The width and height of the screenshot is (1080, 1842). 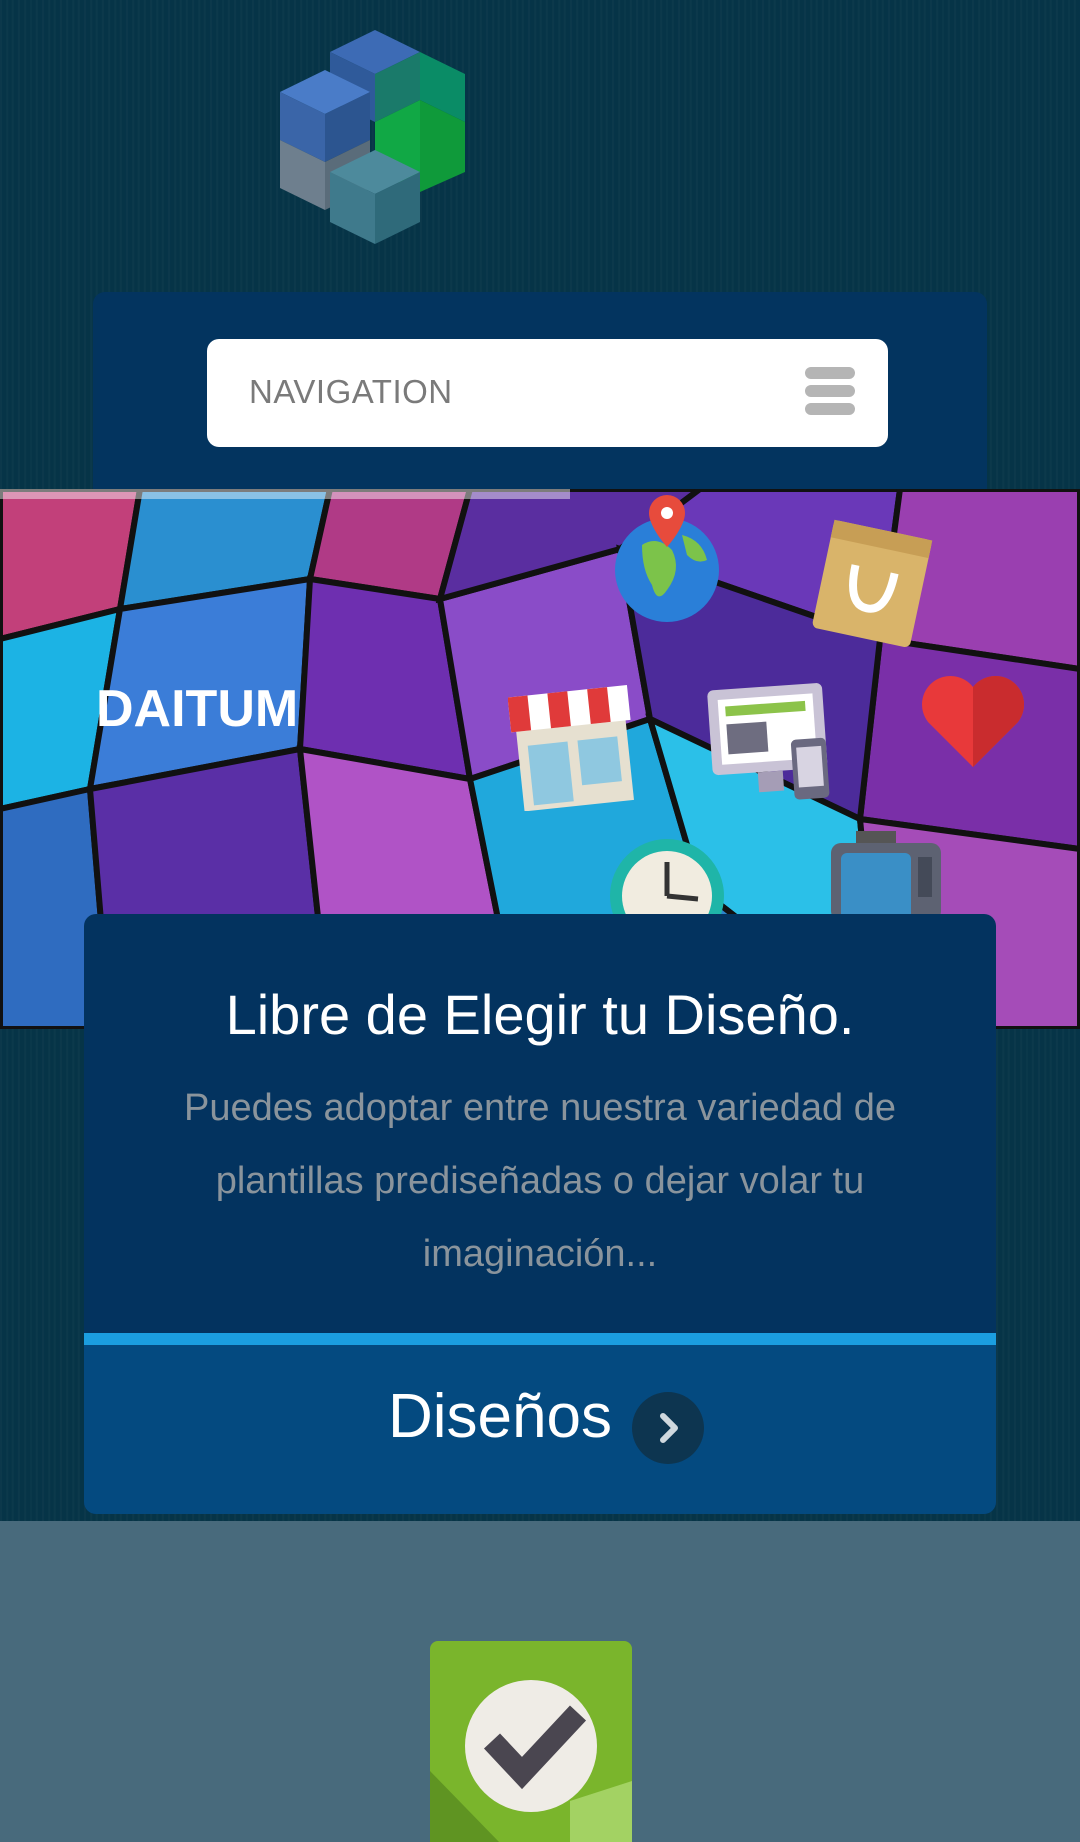 I want to click on heart-icon, so click(x=973, y=721).